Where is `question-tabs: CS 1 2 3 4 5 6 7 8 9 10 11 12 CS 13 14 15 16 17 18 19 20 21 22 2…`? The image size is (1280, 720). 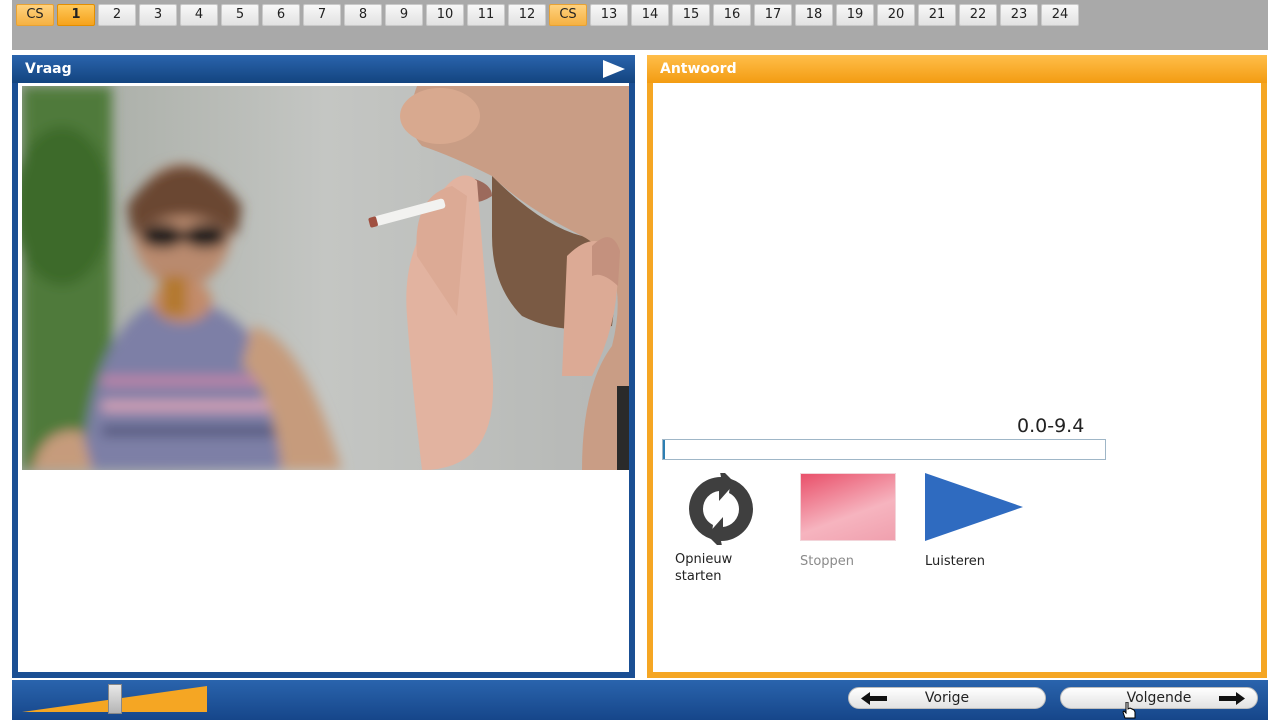
question-tabs: CS 1 2 3 4 5 6 7 8 9 10 11 12 CS 13 14 15 16 17 18 19 20 21 22 2… is located at coordinates (549, 15).